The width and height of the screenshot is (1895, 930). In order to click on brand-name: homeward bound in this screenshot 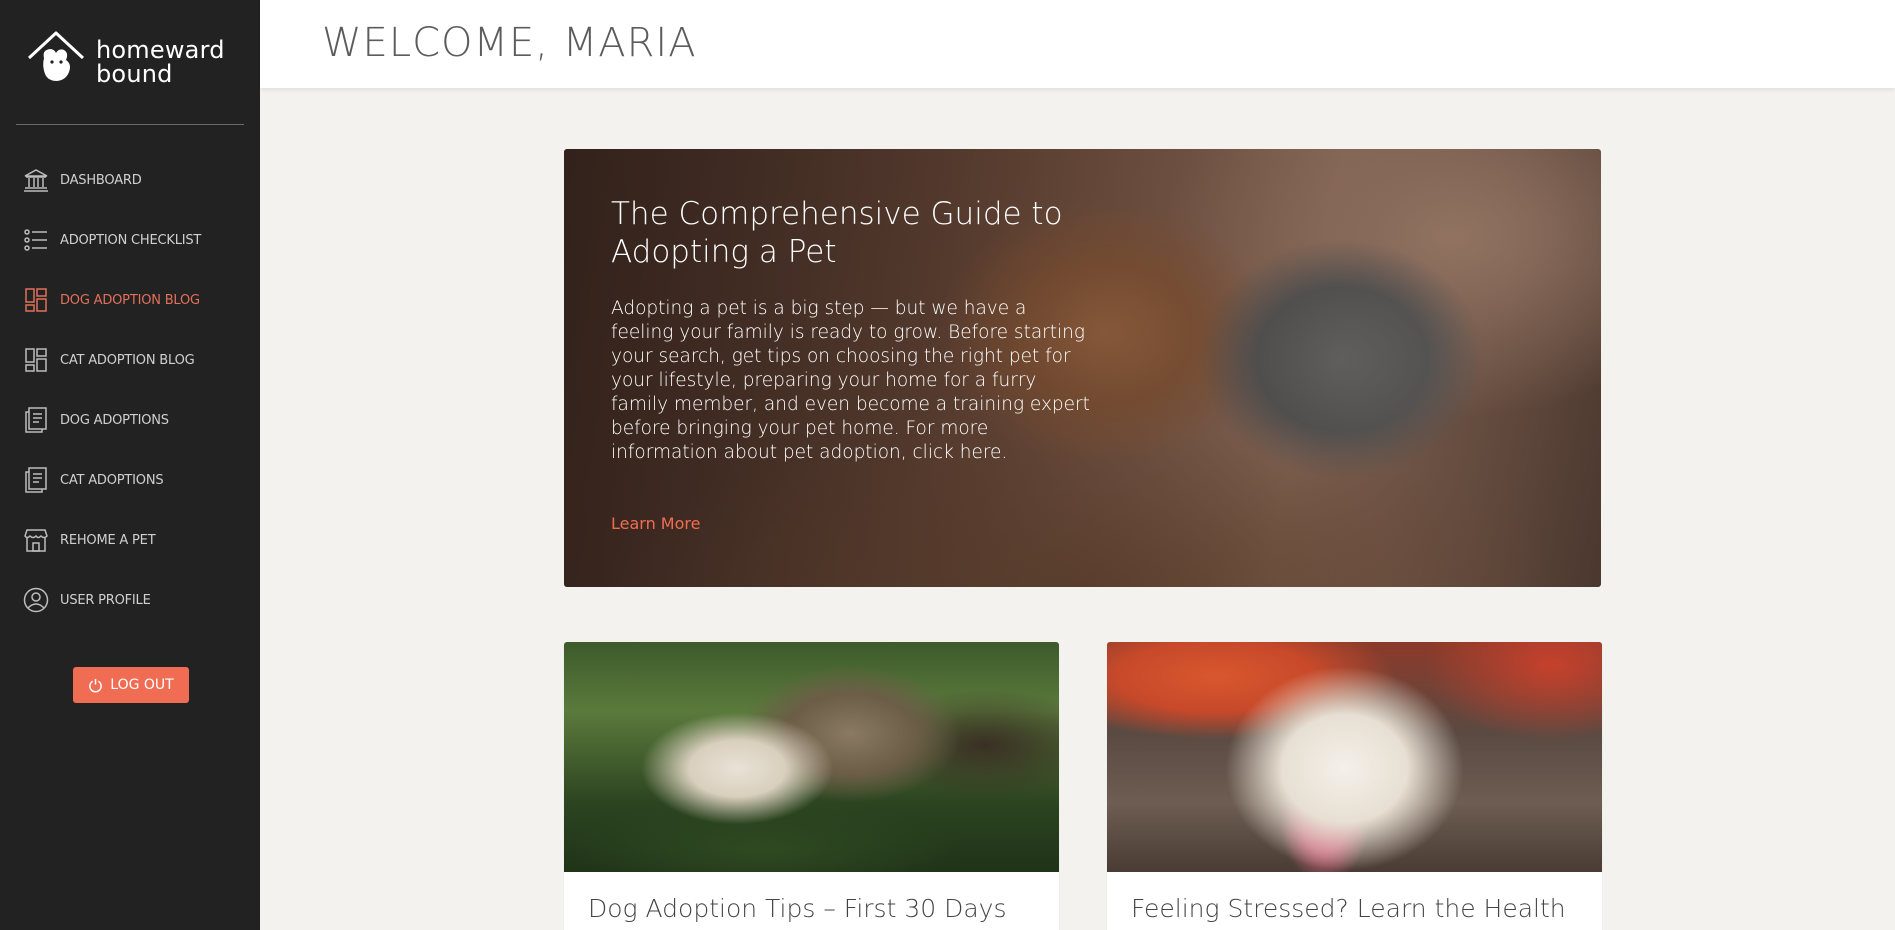, I will do `click(160, 62)`.